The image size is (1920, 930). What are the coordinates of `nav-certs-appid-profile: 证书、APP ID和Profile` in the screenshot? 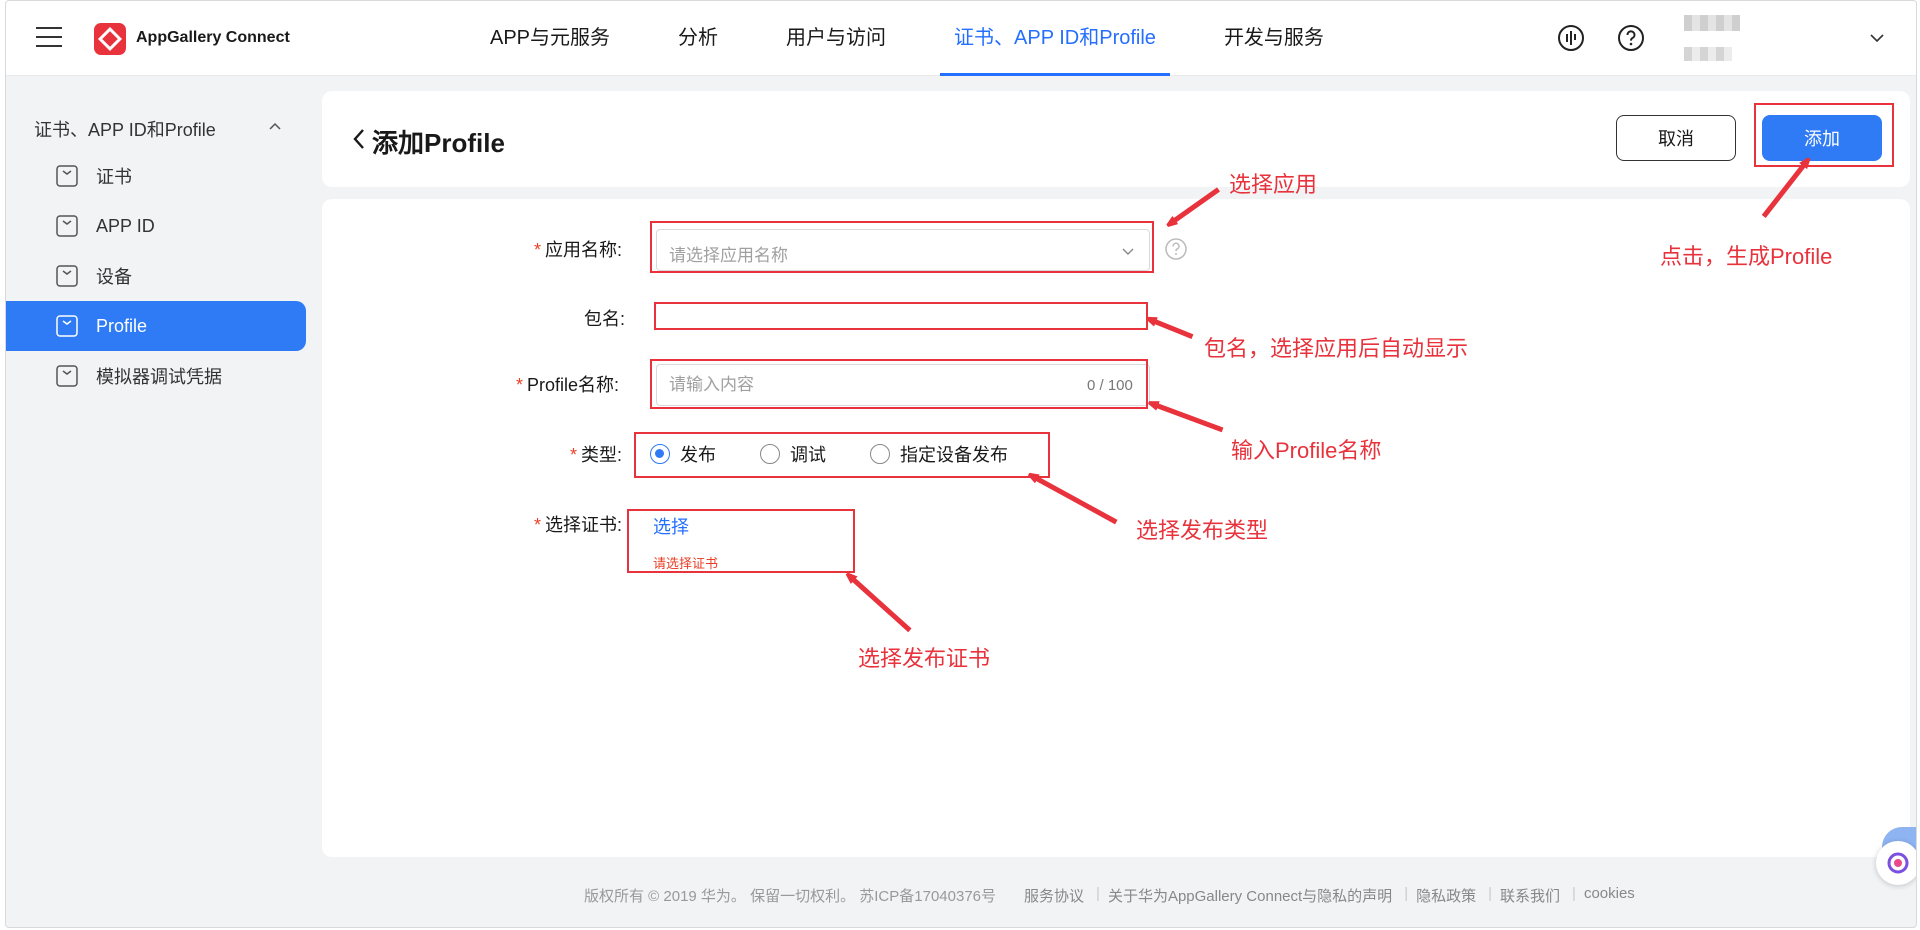 It's located at (1055, 38).